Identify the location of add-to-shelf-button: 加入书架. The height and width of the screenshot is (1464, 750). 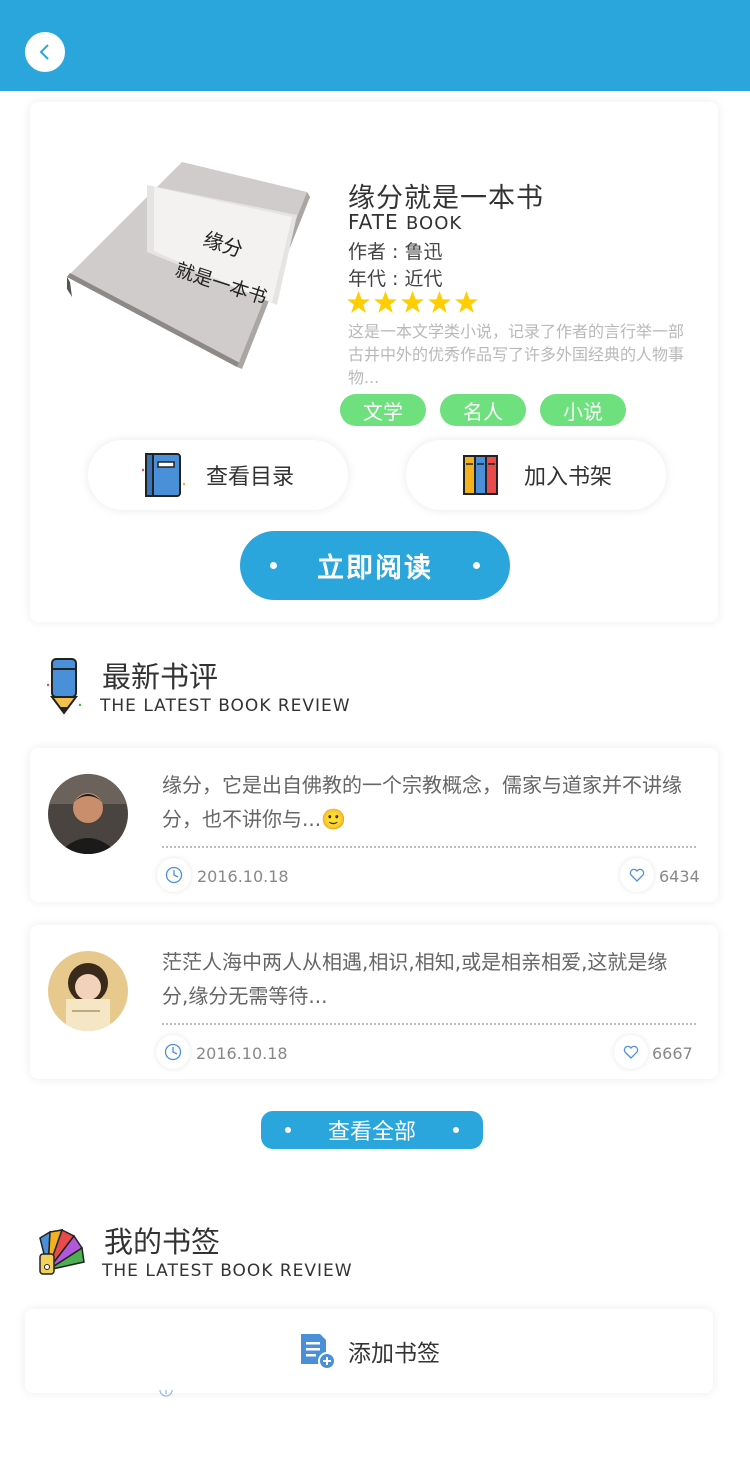
(536, 475).